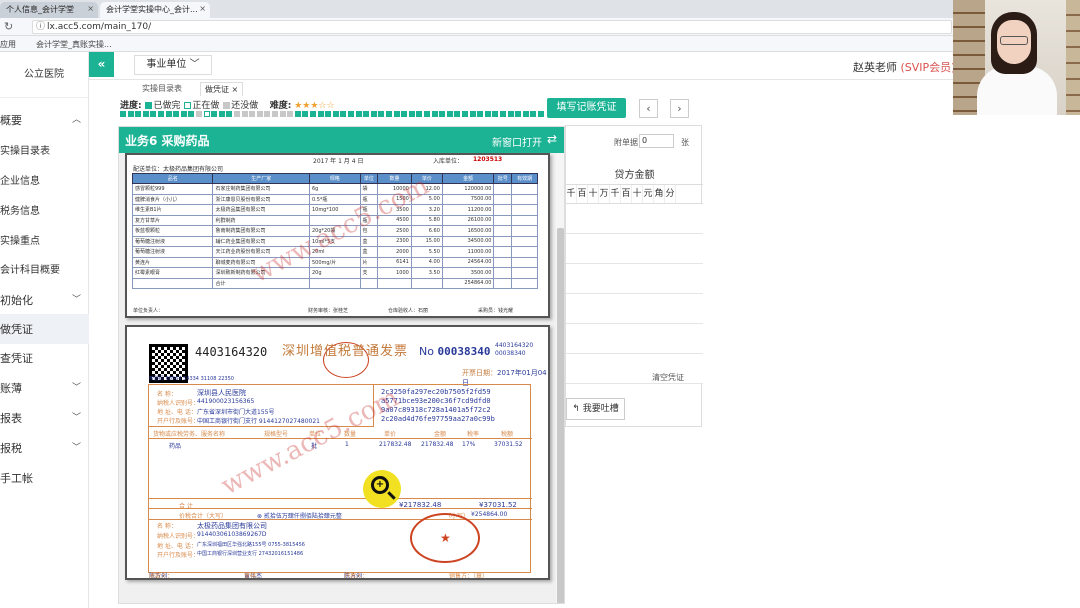  What do you see at coordinates (44, 418) in the screenshot?
I see `sidebar-item-reports: 报表 ﹀` at bounding box center [44, 418].